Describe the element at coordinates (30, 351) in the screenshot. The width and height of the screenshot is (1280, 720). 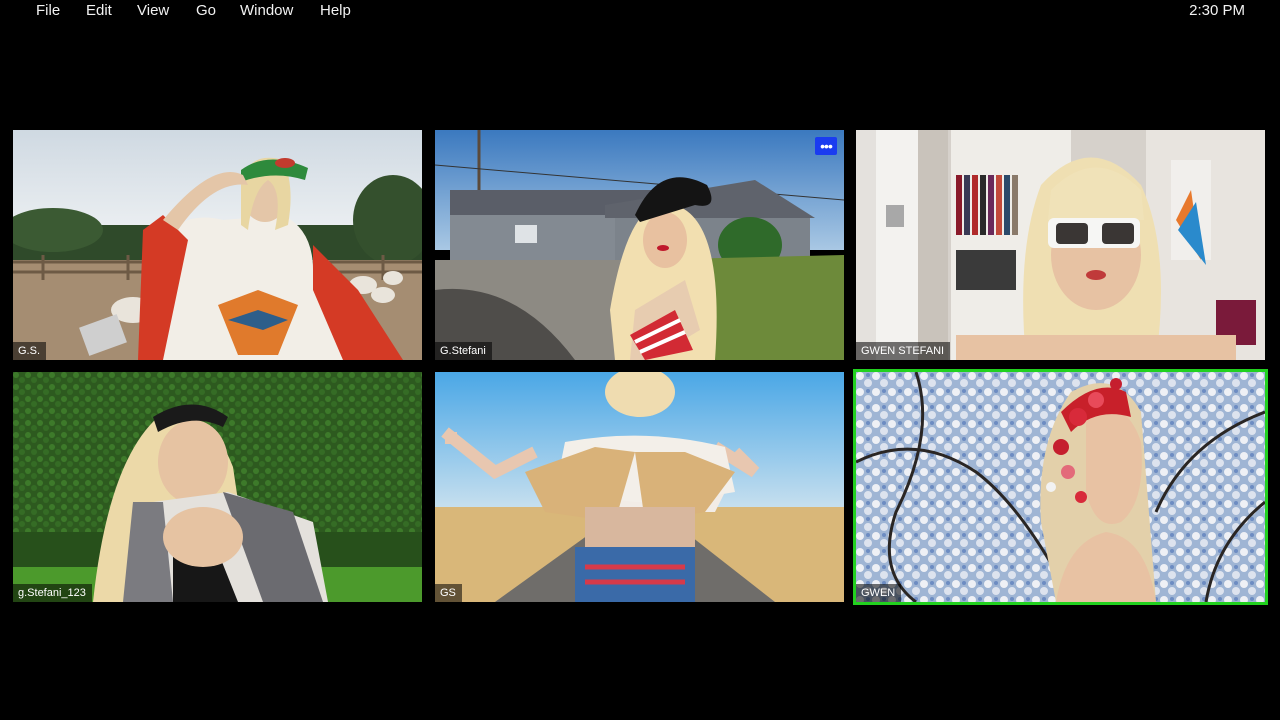
I see `participant-name: G.S.` at that location.